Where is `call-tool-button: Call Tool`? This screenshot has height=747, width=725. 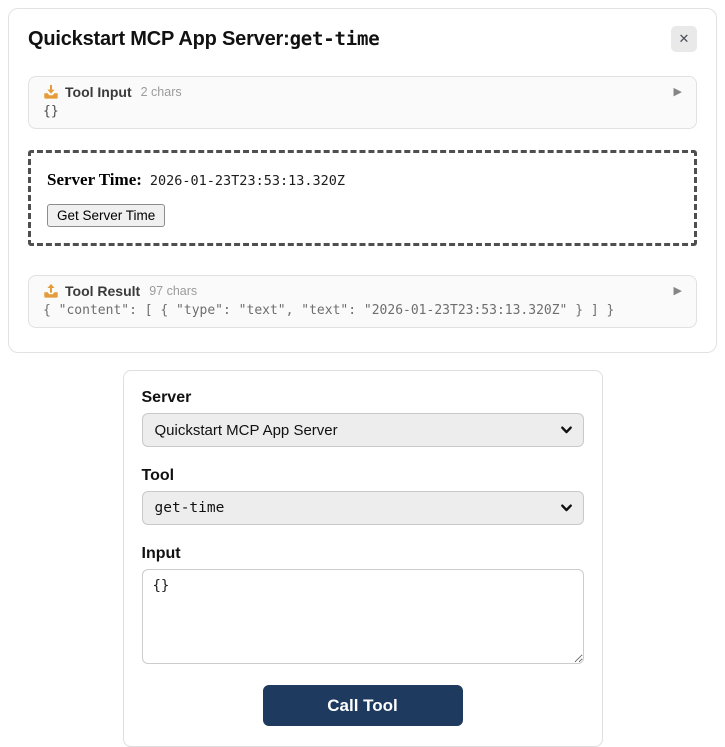
call-tool-button: Call Tool is located at coordinates (362, 705).